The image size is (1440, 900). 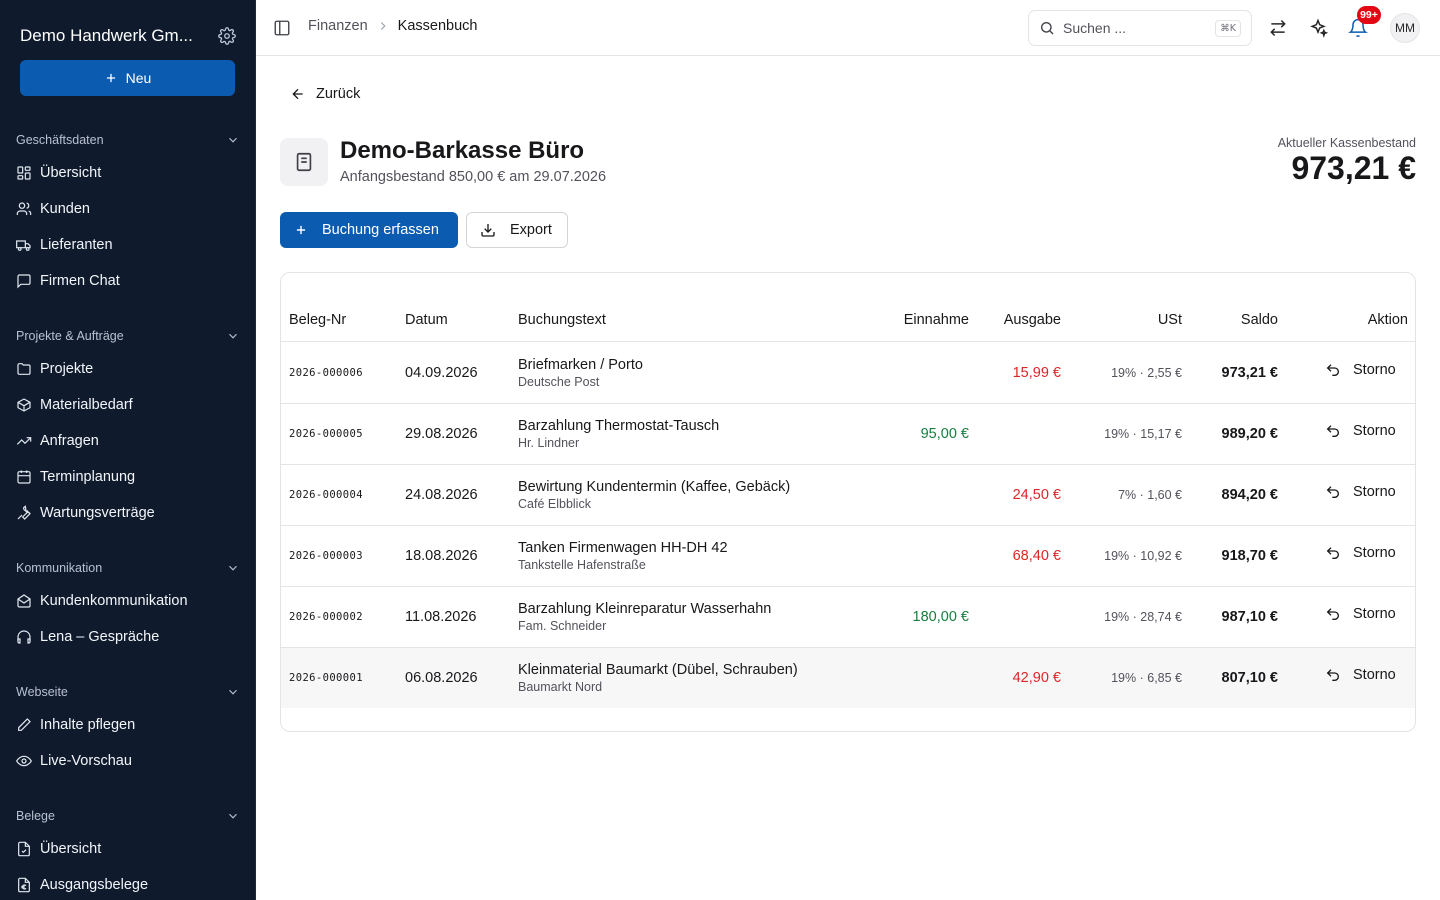 What do you see at coordinates (24, 885) in the screenshot?
I see `file-euro-icon` at bounding box center [24, 885].